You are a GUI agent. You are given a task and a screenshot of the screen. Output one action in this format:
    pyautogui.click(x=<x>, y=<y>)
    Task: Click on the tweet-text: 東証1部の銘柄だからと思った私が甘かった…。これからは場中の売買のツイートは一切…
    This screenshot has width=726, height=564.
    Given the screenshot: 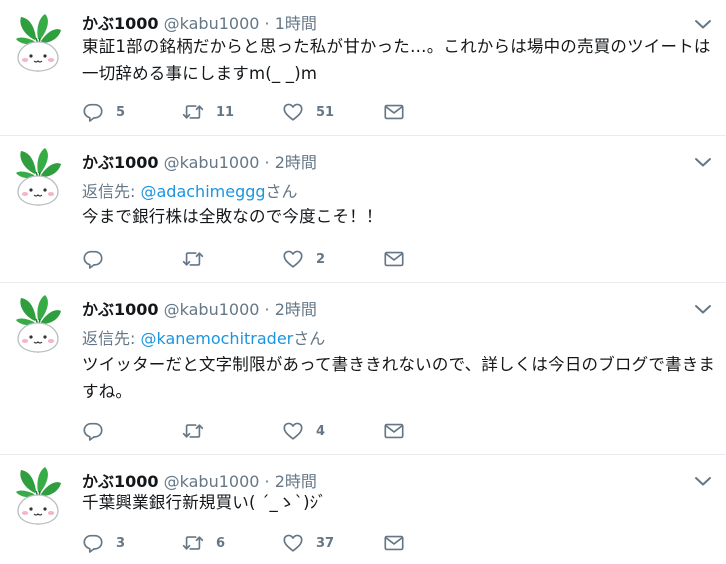 What is the action you would take?
    pyautogui.click(x=396, y=60)
    